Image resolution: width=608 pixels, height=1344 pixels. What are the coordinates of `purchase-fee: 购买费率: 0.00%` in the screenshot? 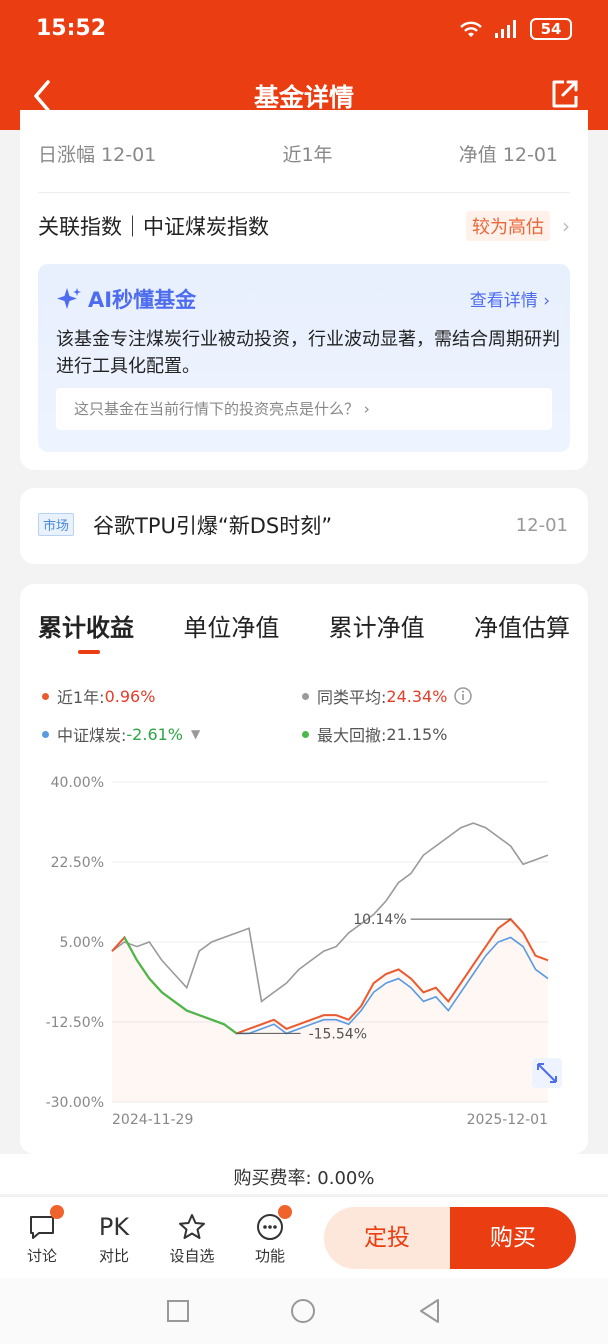 It's located at (304, 1174).